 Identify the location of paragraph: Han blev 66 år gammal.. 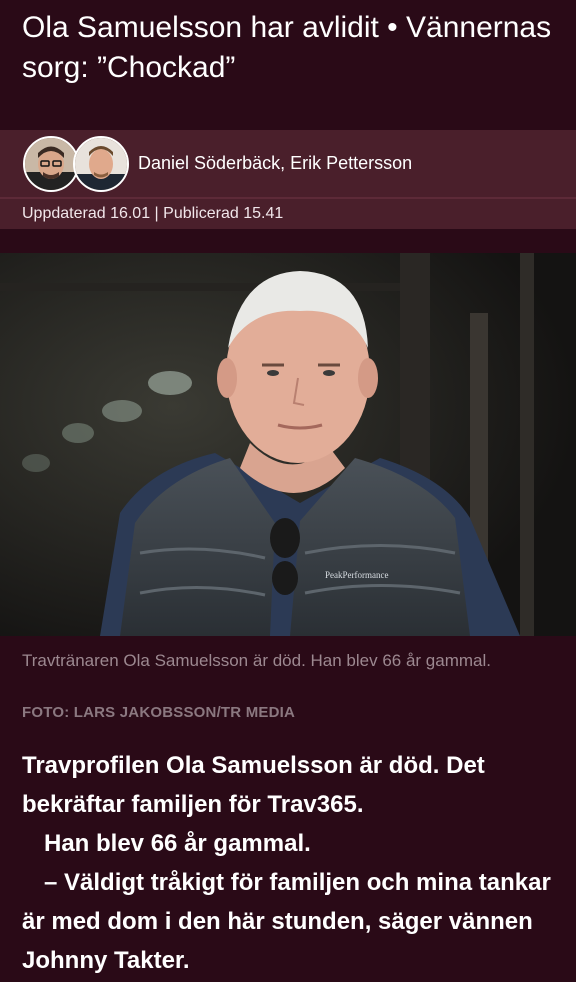
(177, 843).